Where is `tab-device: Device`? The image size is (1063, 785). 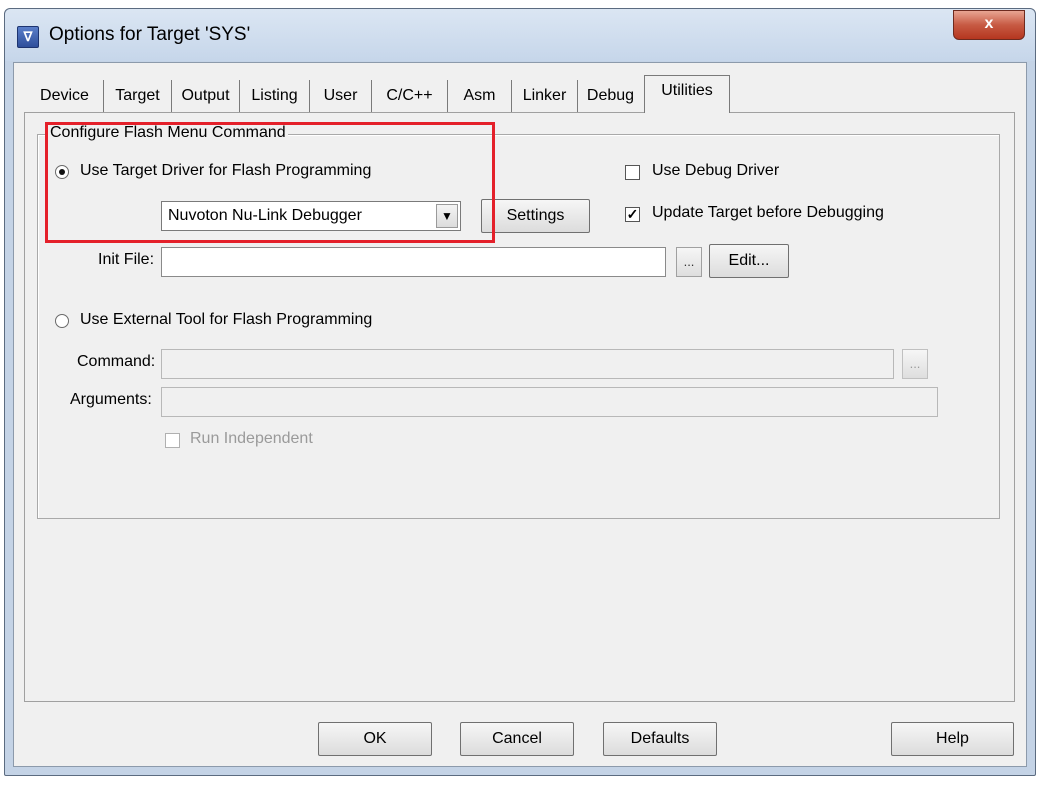
tab-device: Device is located at coordinates (65, 96).